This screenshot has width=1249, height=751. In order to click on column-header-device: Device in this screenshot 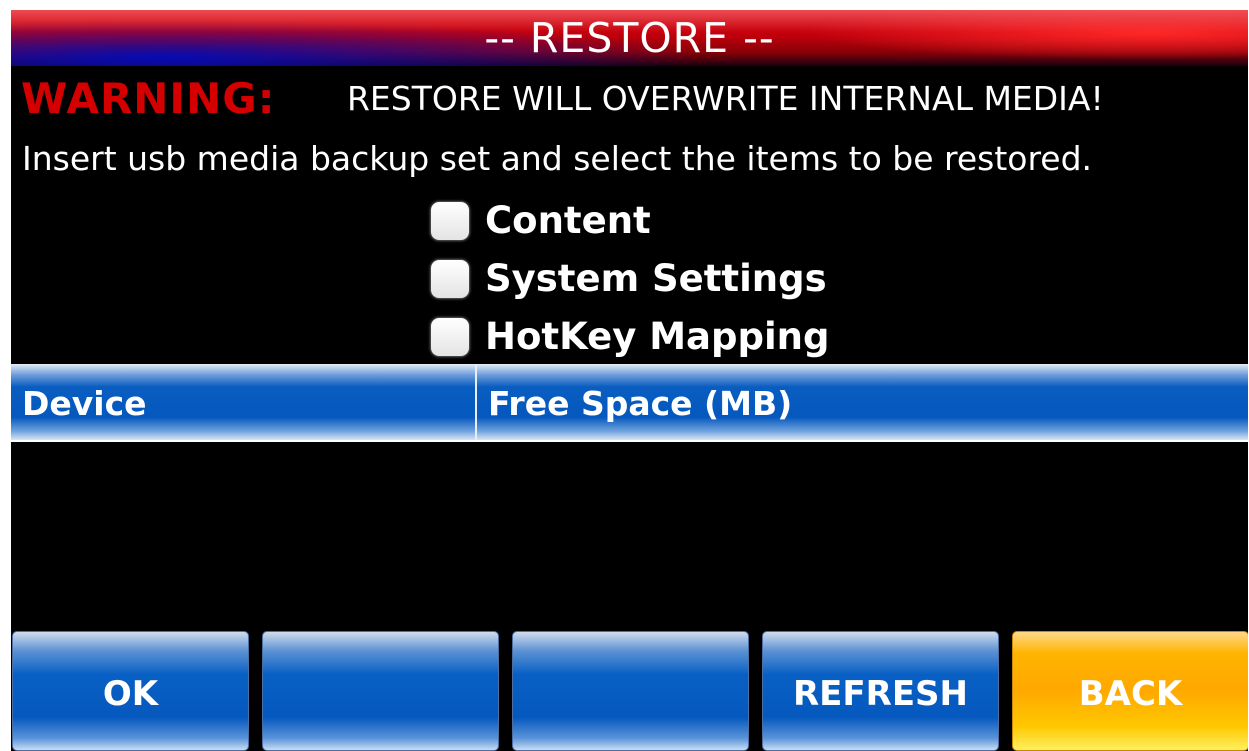, I will do `click(84, 402)`.